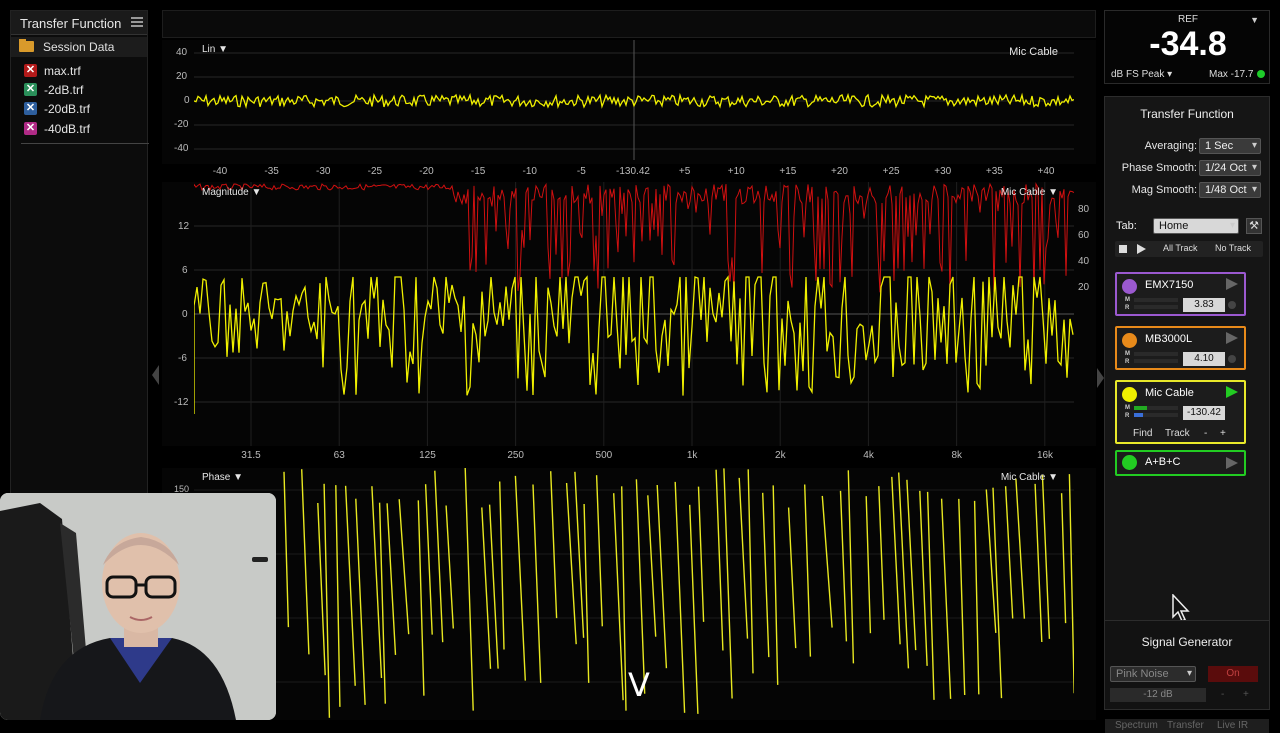 The height and width of the screenshot is (733, 1280). I want to click on y-tick: 20, so click(182, 76).